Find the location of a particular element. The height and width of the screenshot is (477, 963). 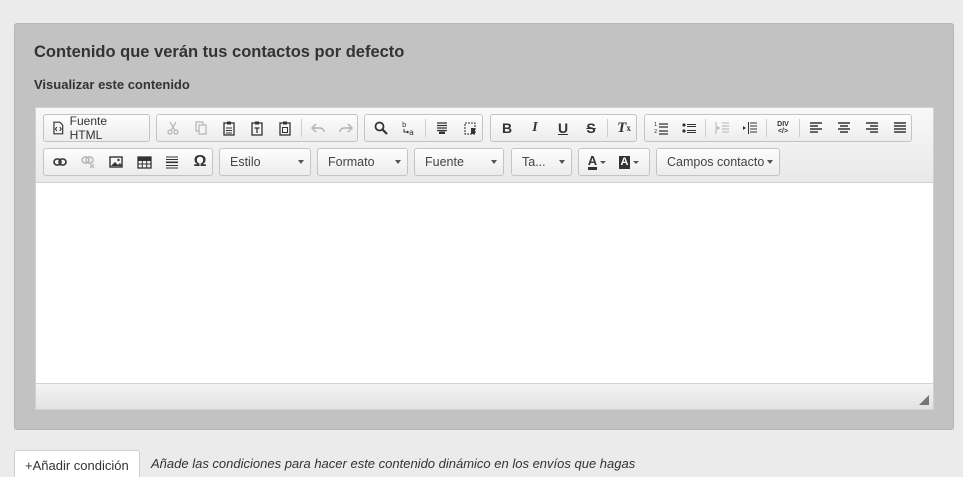

unlink-button is located at coordinates (88, 162).